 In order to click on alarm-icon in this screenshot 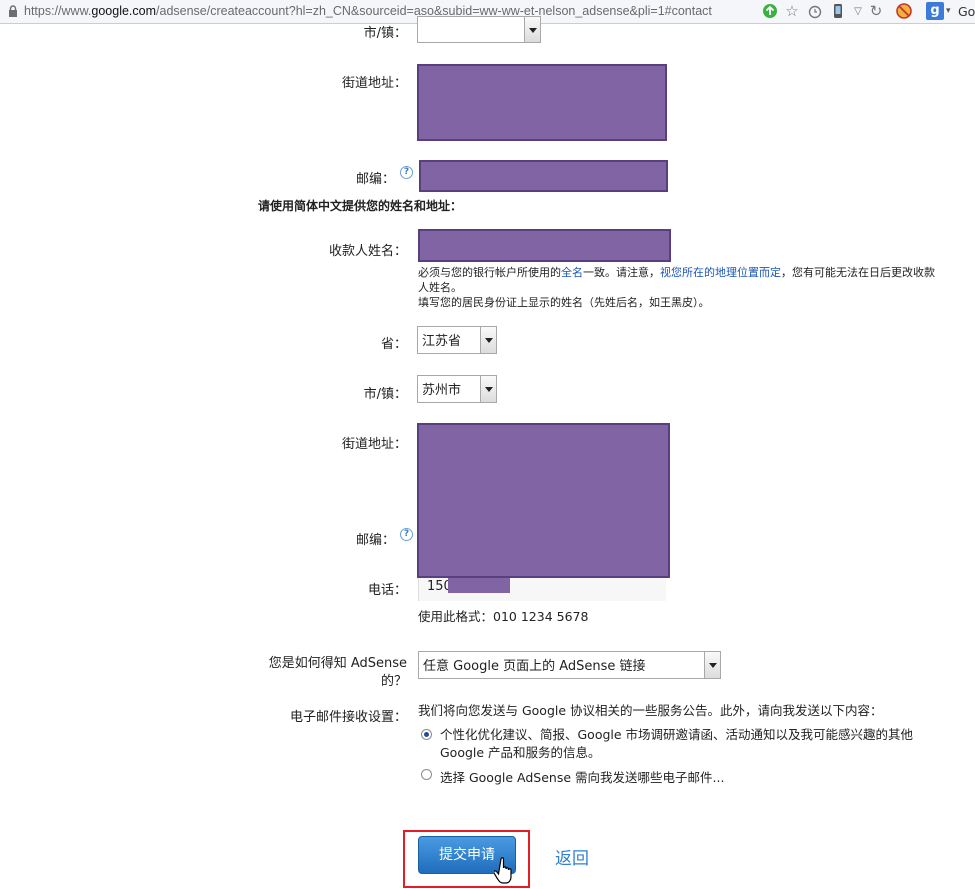, I will do `click(815, 11)`.